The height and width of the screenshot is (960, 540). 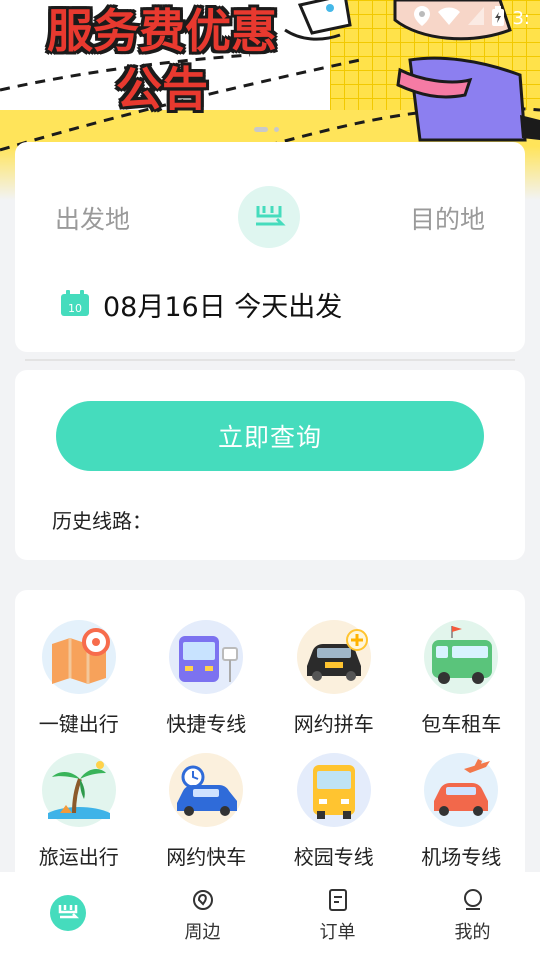 I want to click on calendar-icon: 10, so click(x=75, y=304).